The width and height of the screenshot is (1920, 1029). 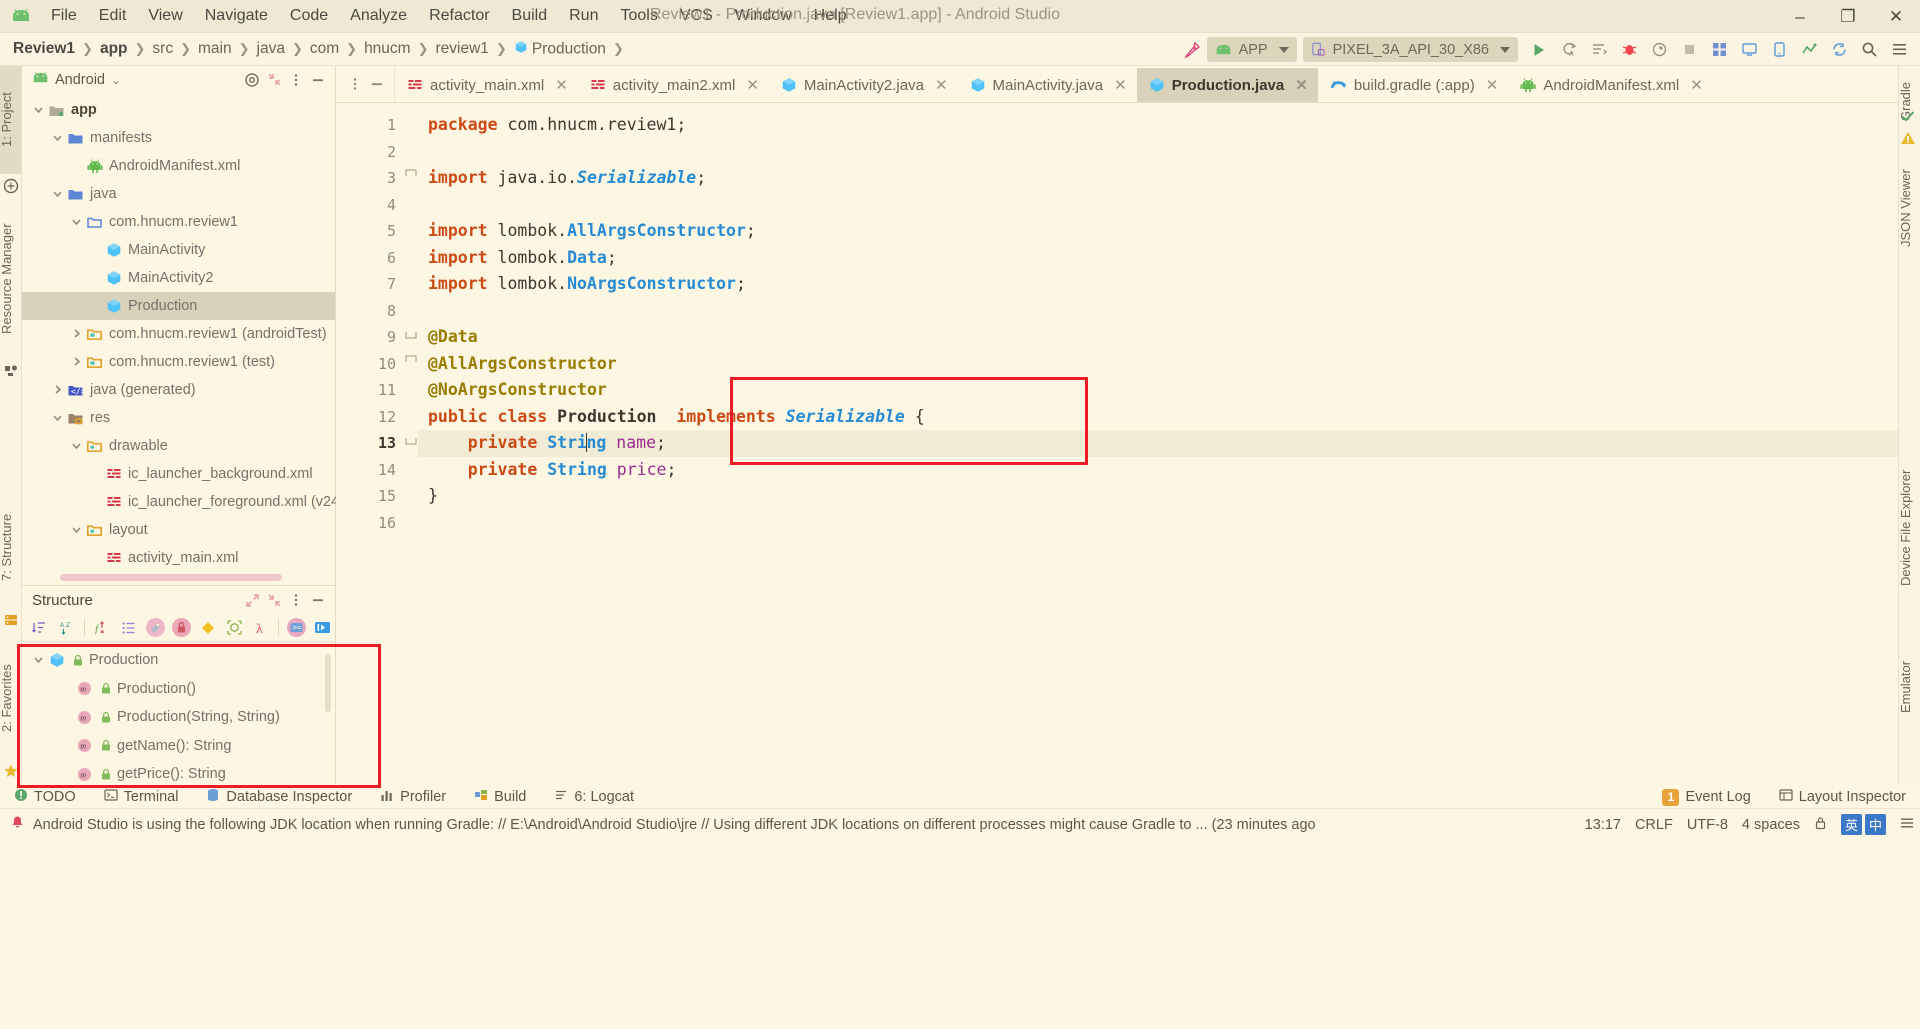 I want to click on breadcrumb-item-src: src, so click(x=162, y=49).